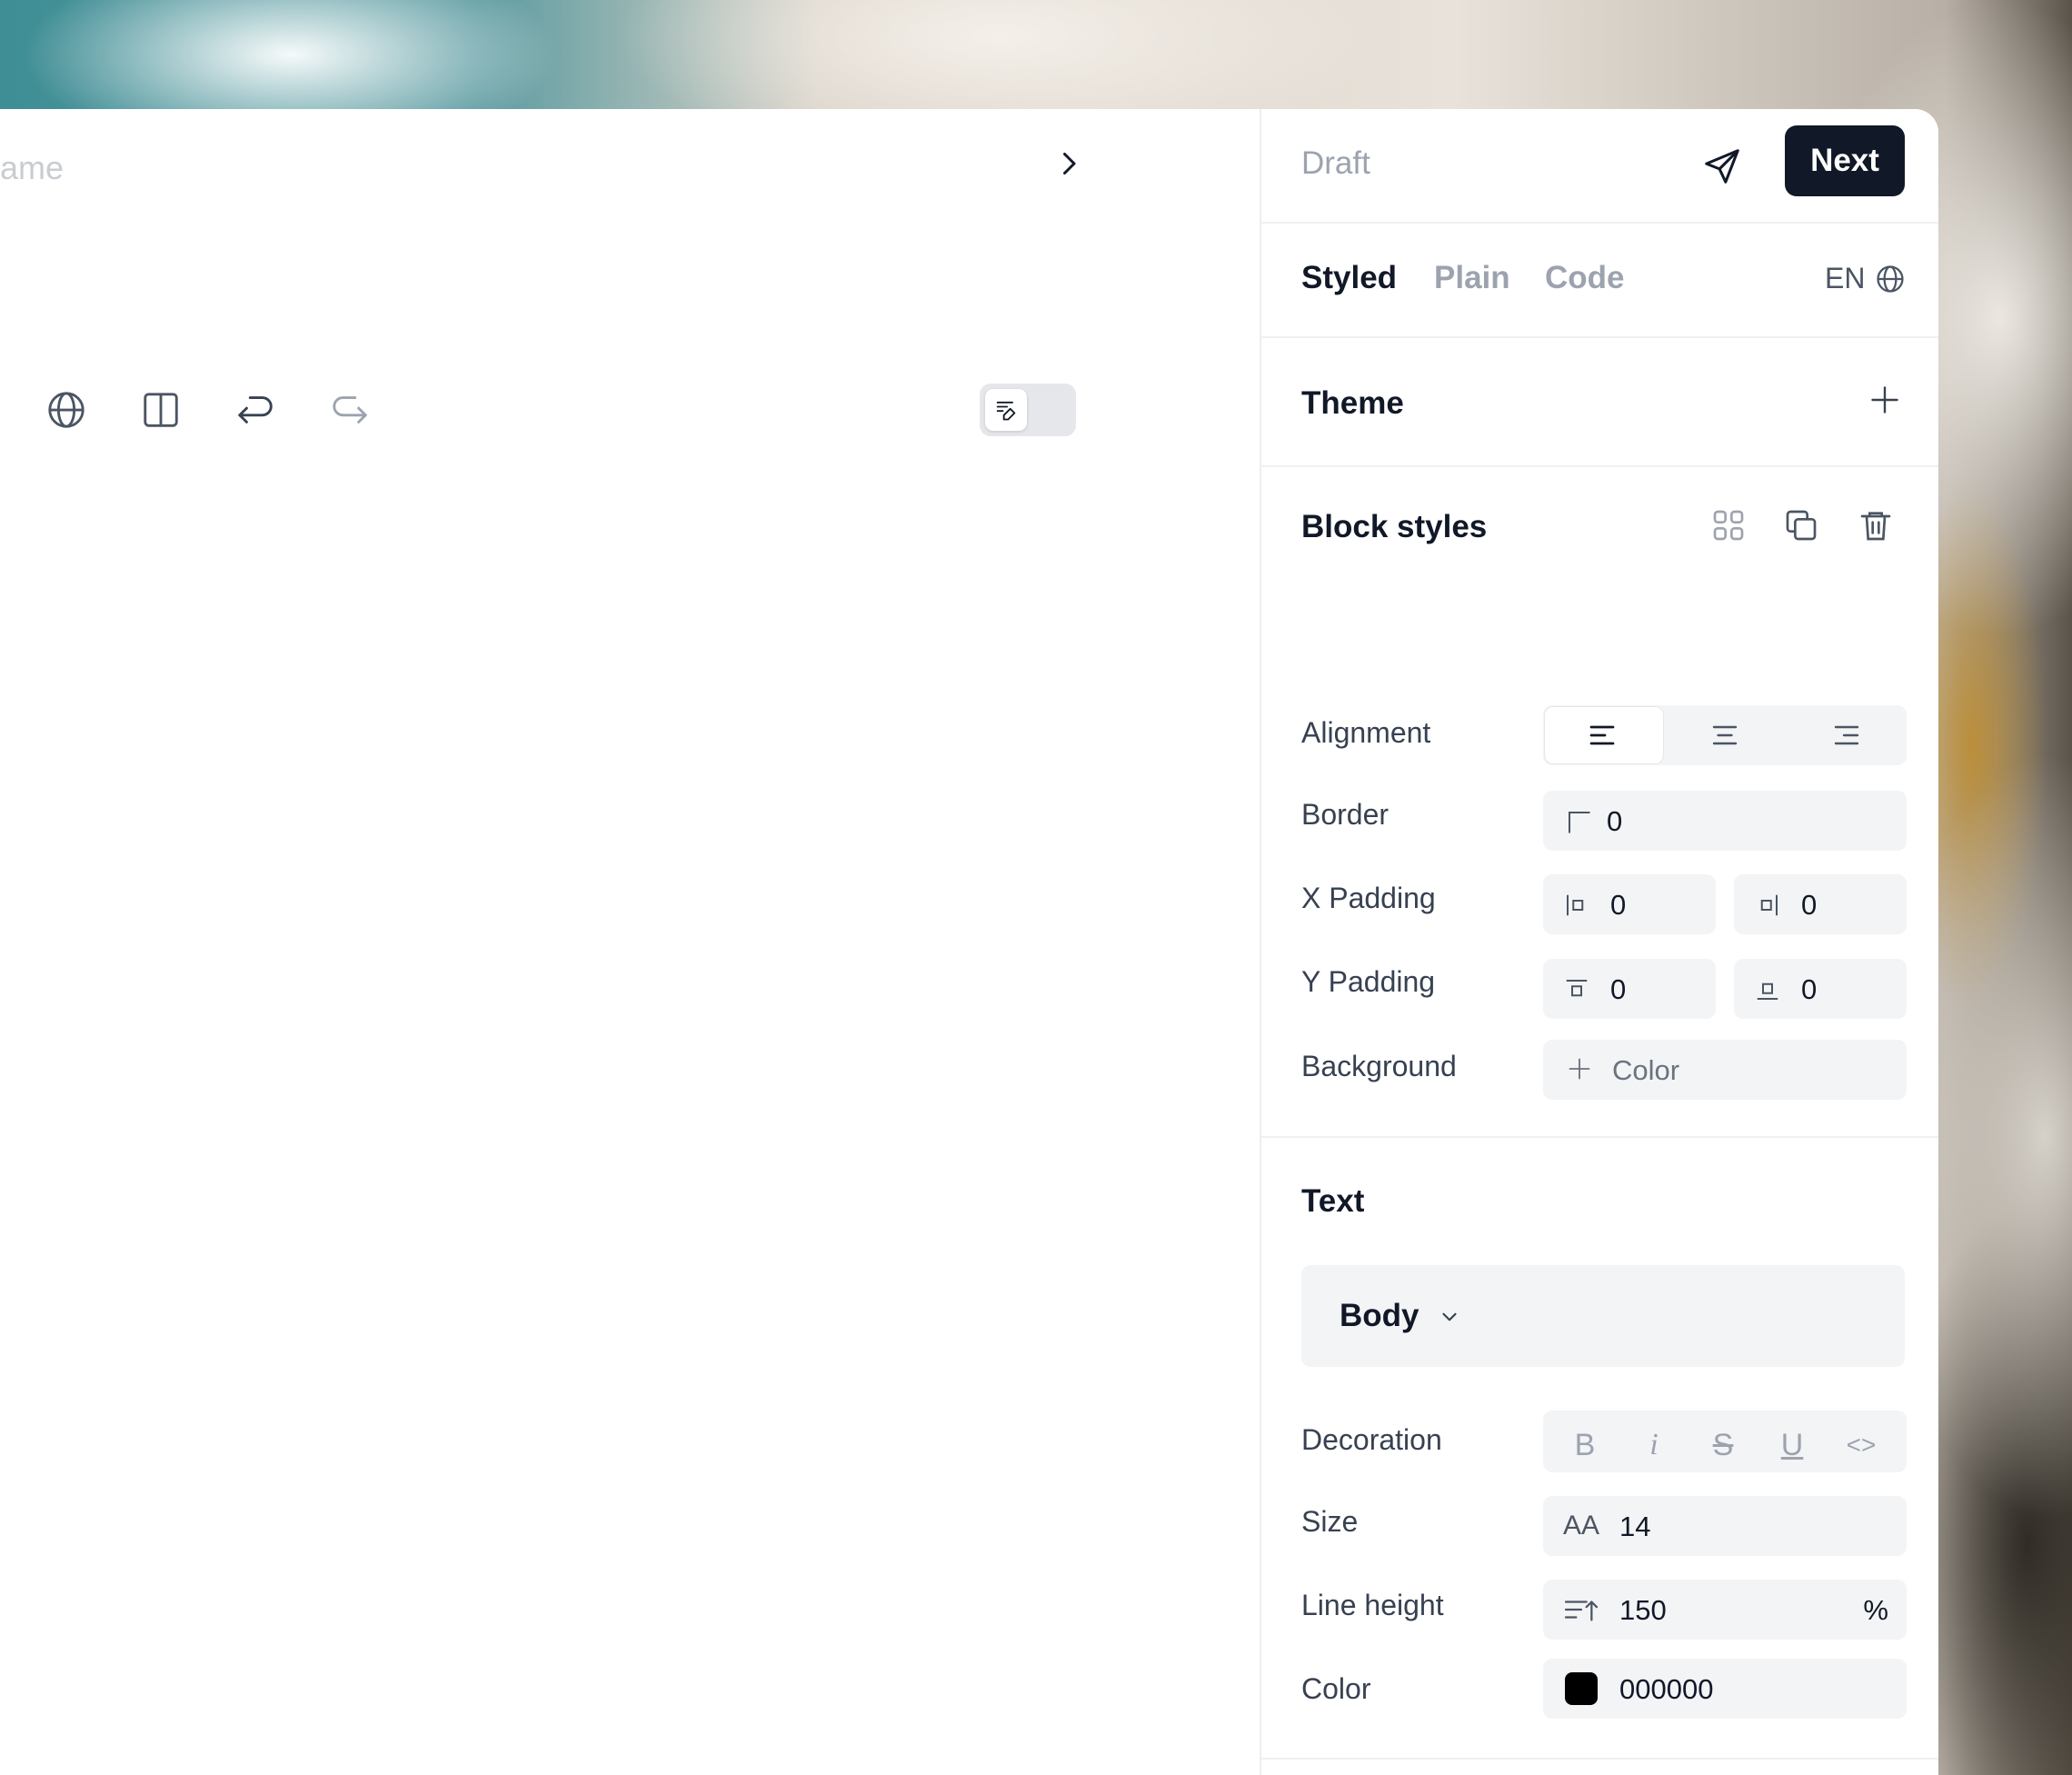 This screenshot has height=1775, width=2072. Describe the element at coordinates (1380, 1315) in the screenshot. I see `text-style-value: Body` at that location.